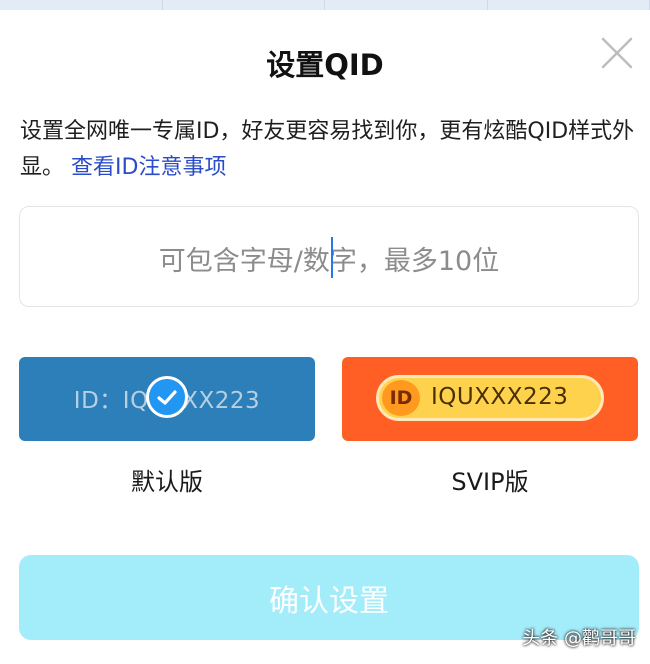 The height and width of the screenshot is (664, 650). I want to click on style-option-svip: ID IQUXXX223, so click(490, 399).